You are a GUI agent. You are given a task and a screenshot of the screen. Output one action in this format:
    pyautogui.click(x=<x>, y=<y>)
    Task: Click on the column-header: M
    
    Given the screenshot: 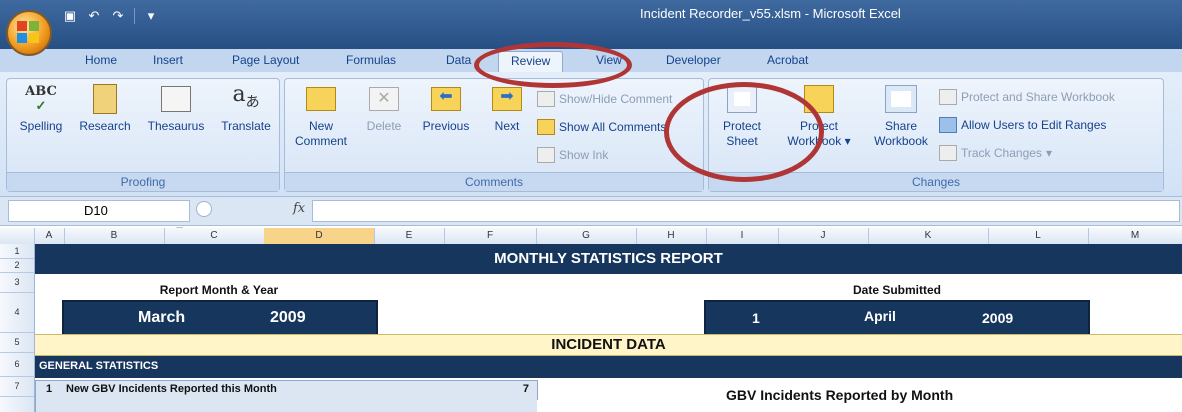 What is the action you would take?
    pyautogui.click(x=1135, y=236)
    